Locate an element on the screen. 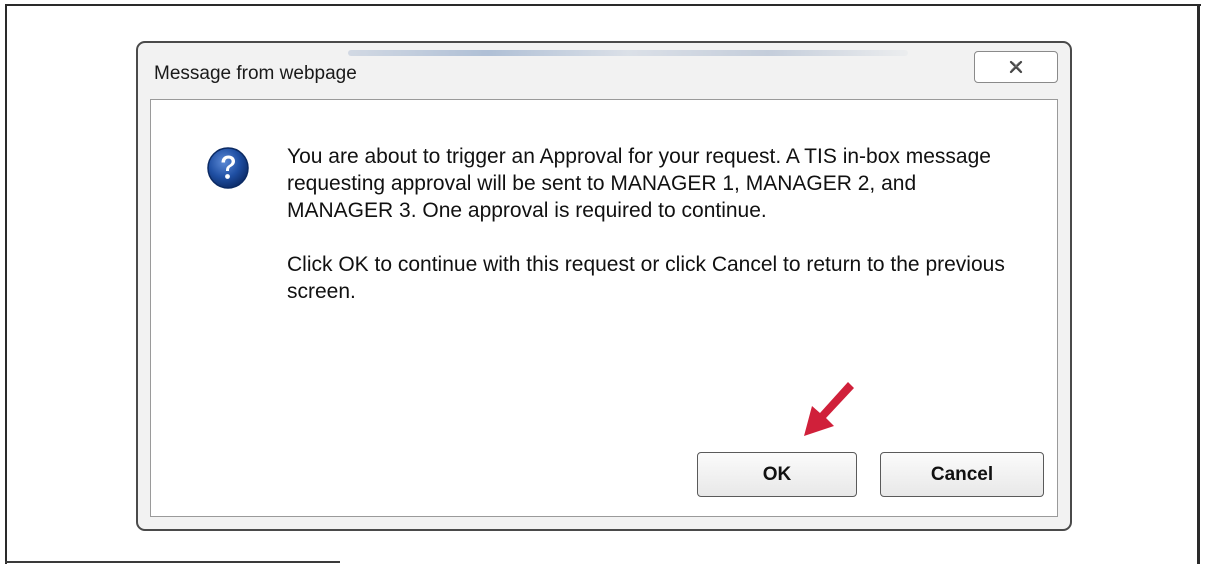 Image resolution: width=1205 pixels, height=564 pixels. dialog-title: Message from webpage is located at coordinates (255, 73).